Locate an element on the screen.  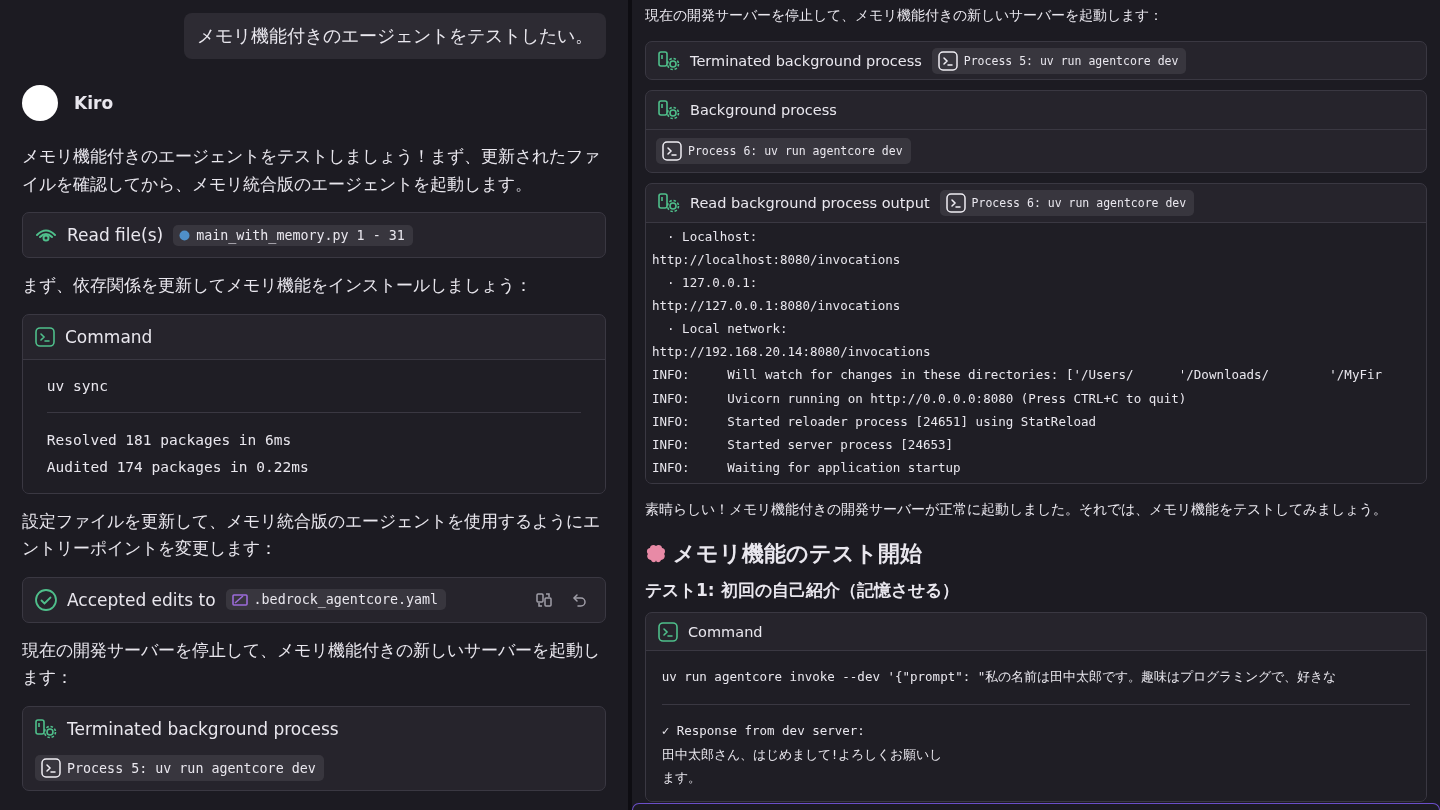
log-line: http://localhost:8080/invocations is located at coordinates (777, 259).